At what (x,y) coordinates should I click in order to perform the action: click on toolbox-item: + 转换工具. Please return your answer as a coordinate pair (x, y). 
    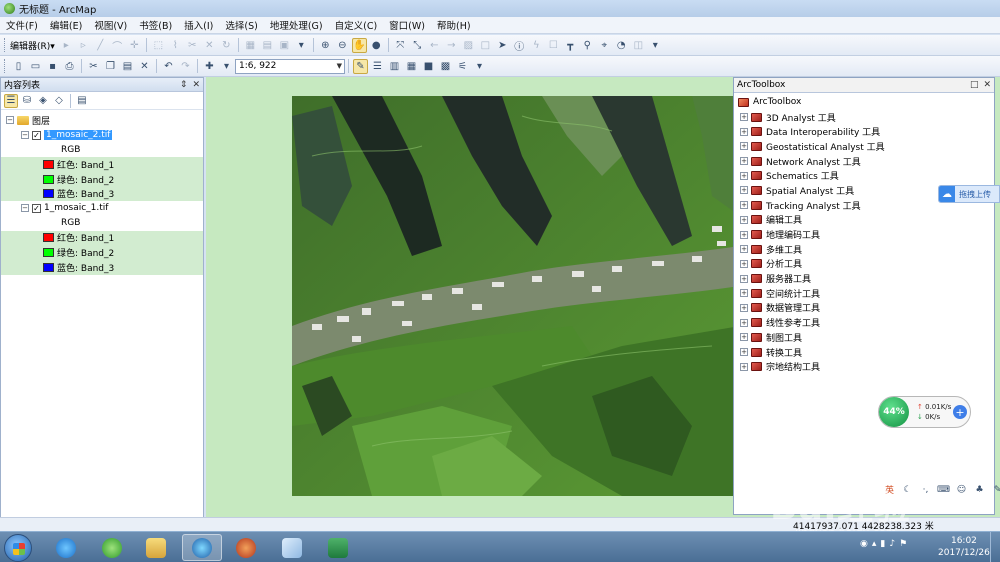
    Looking at the image, I should click on (864, 352).